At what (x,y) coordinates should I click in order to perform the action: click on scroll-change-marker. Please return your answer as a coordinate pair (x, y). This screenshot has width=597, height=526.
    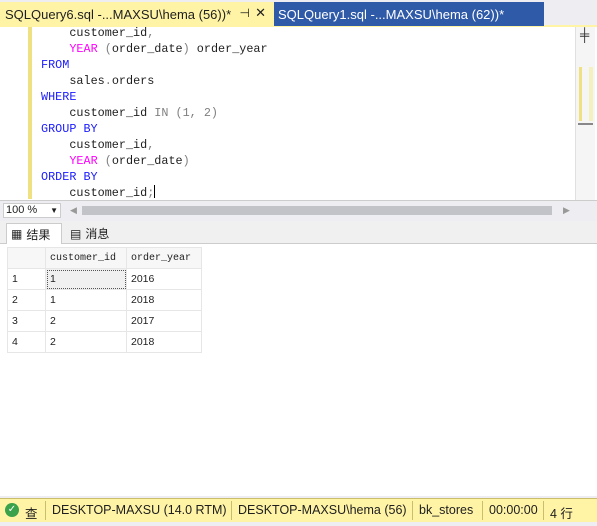
    Looking at the image, I should click on (580, 94).